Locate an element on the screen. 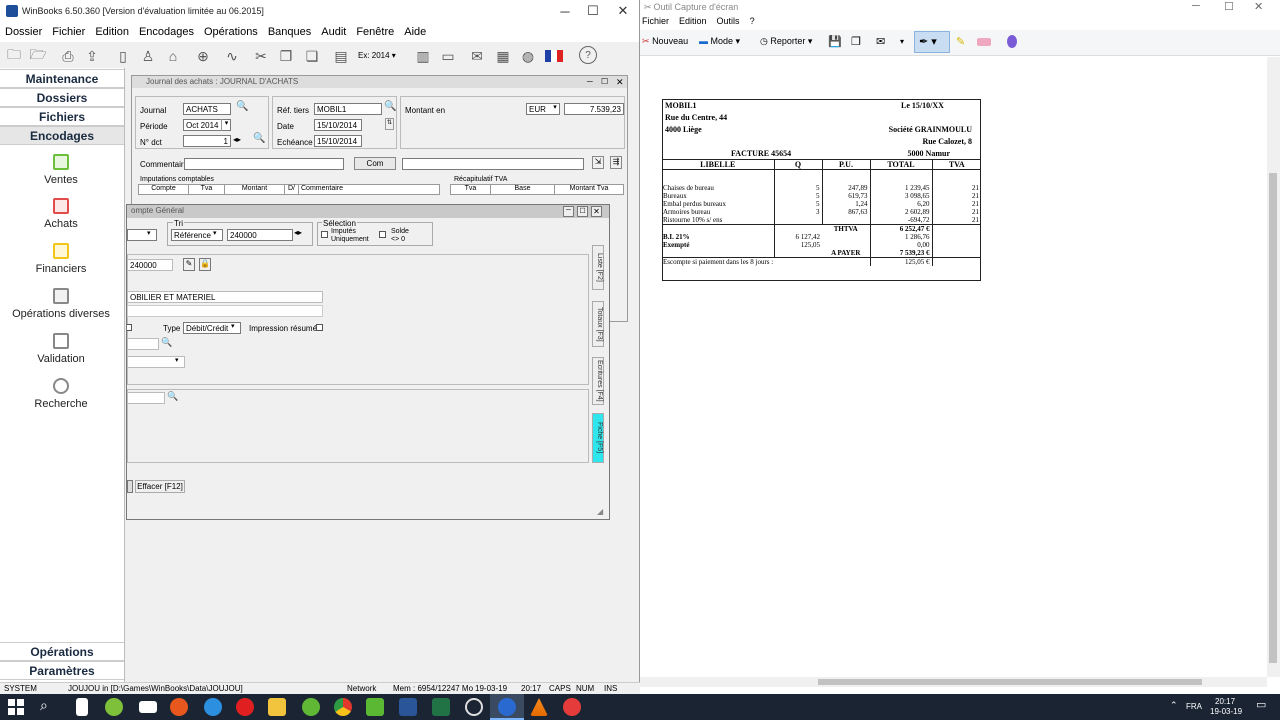  account-edit-icon: ✎ is located at coordinates (189, 264).